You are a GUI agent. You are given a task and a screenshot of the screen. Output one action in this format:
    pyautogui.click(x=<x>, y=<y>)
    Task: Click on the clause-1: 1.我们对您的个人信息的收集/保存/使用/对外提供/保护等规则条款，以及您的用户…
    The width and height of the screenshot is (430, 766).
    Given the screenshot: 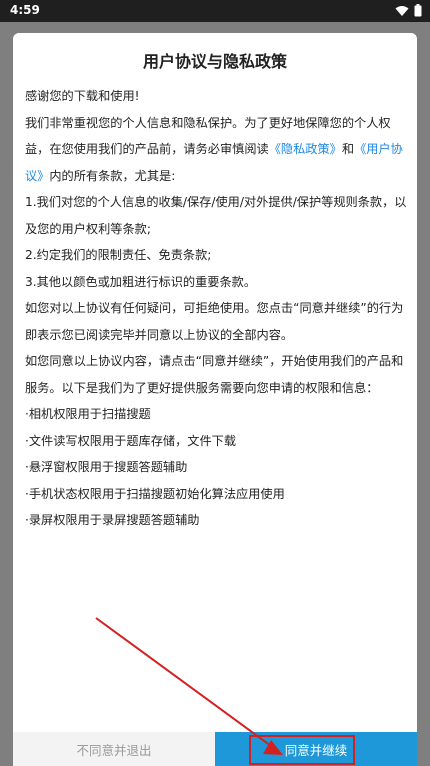 What is the action you would take?
    pyautogui.click(x=216, y=215)
    